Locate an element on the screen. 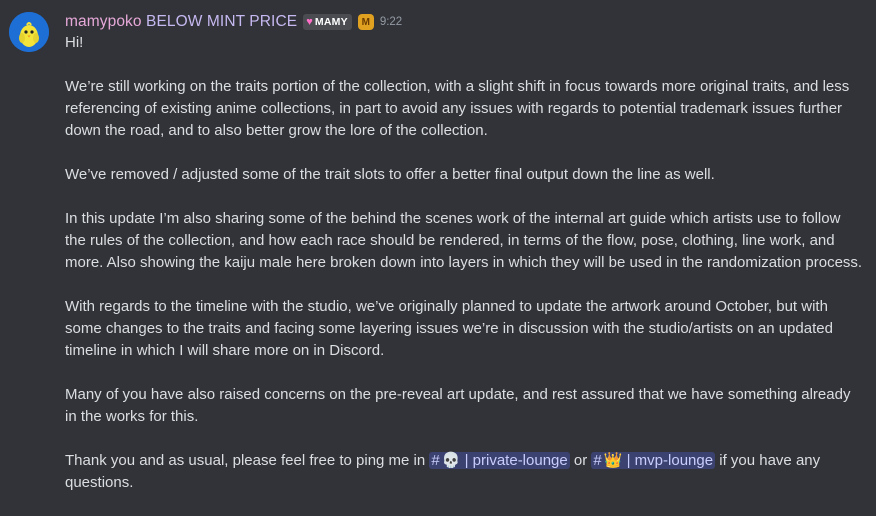  author-username: mamypoko BELOW MINT PRICE is located at coordinates (181, 22).